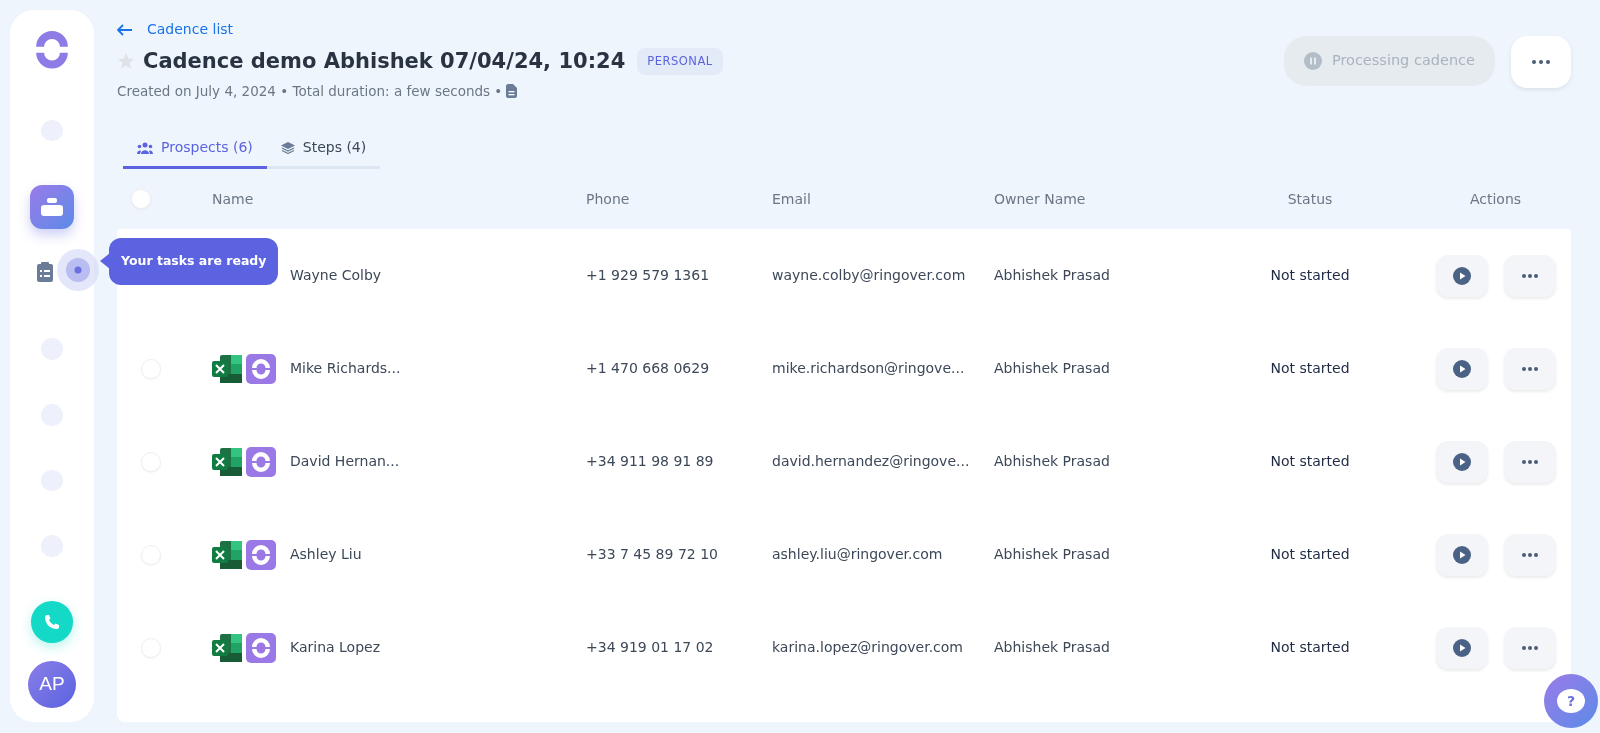 The image size is (1600, 733). Describe the element at coordinates (145, 147) in the screenshot. I see `people-icon` at that location.